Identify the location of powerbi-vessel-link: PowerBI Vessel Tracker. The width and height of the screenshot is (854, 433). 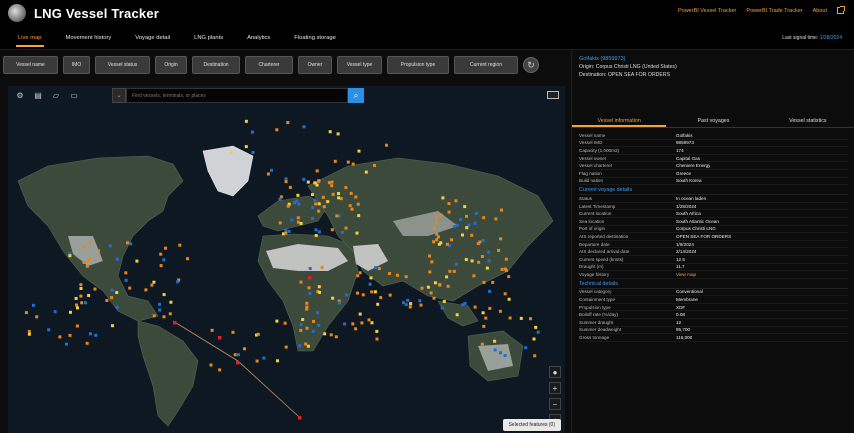
(707, 11).